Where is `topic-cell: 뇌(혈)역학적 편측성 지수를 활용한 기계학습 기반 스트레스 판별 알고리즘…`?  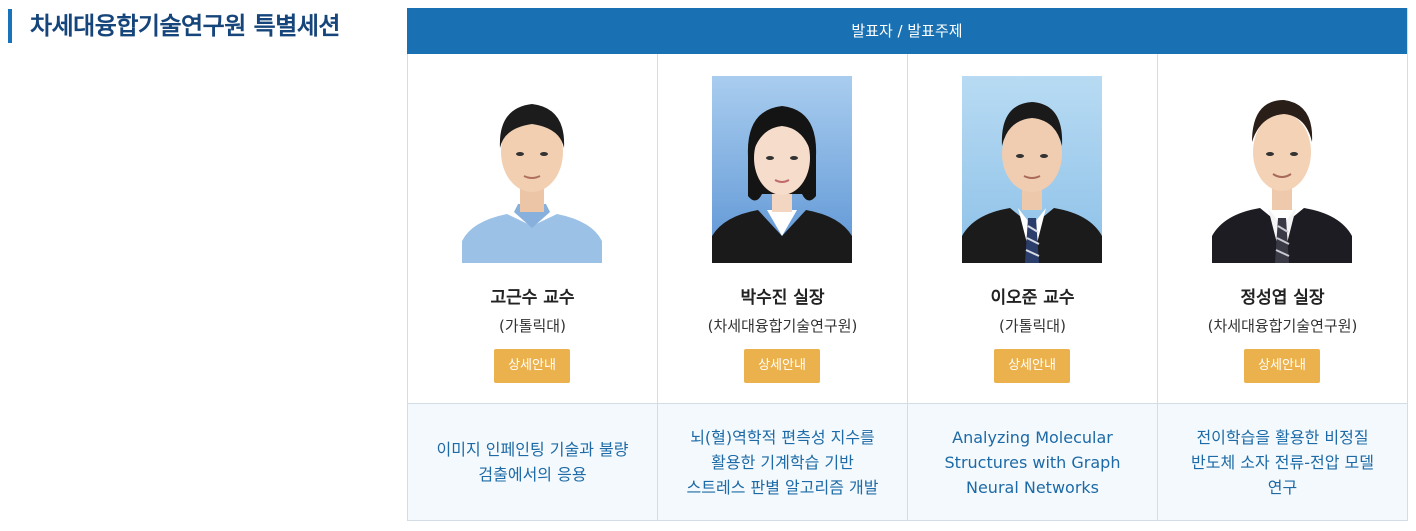
topic-cell: 뇌(혈)역학적 편측성 지수를 활용한 기계학습 기반 스트레스 판별 알고리즘… is located at coordinates (782, 461).